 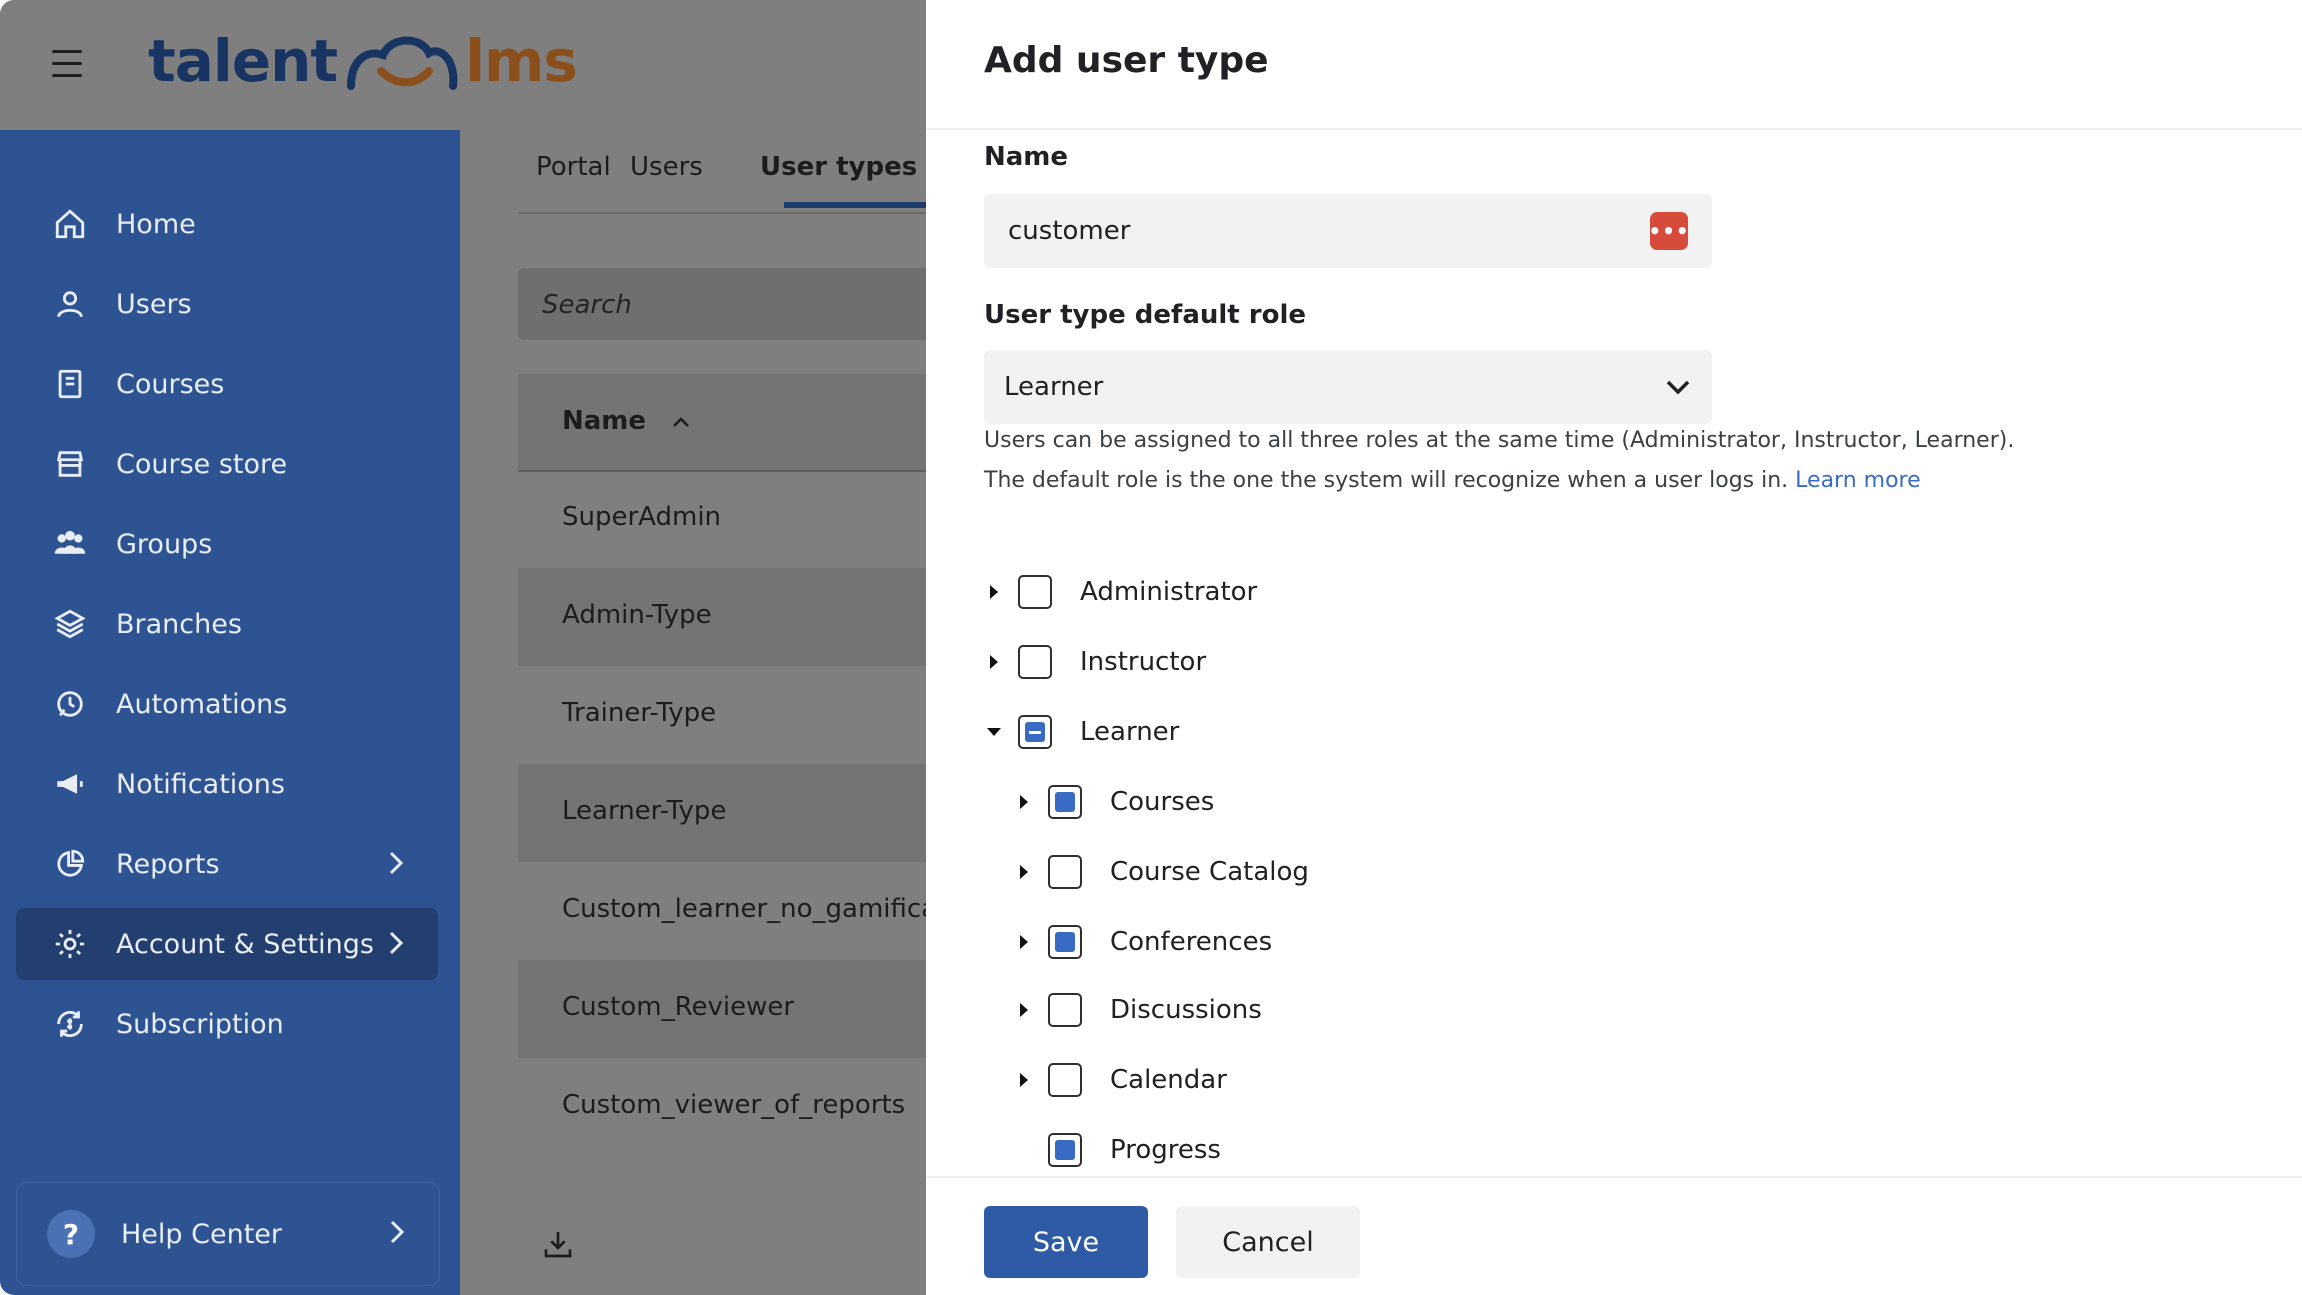 I want to click on active-tab-indicator, so click(x=855, y=205).